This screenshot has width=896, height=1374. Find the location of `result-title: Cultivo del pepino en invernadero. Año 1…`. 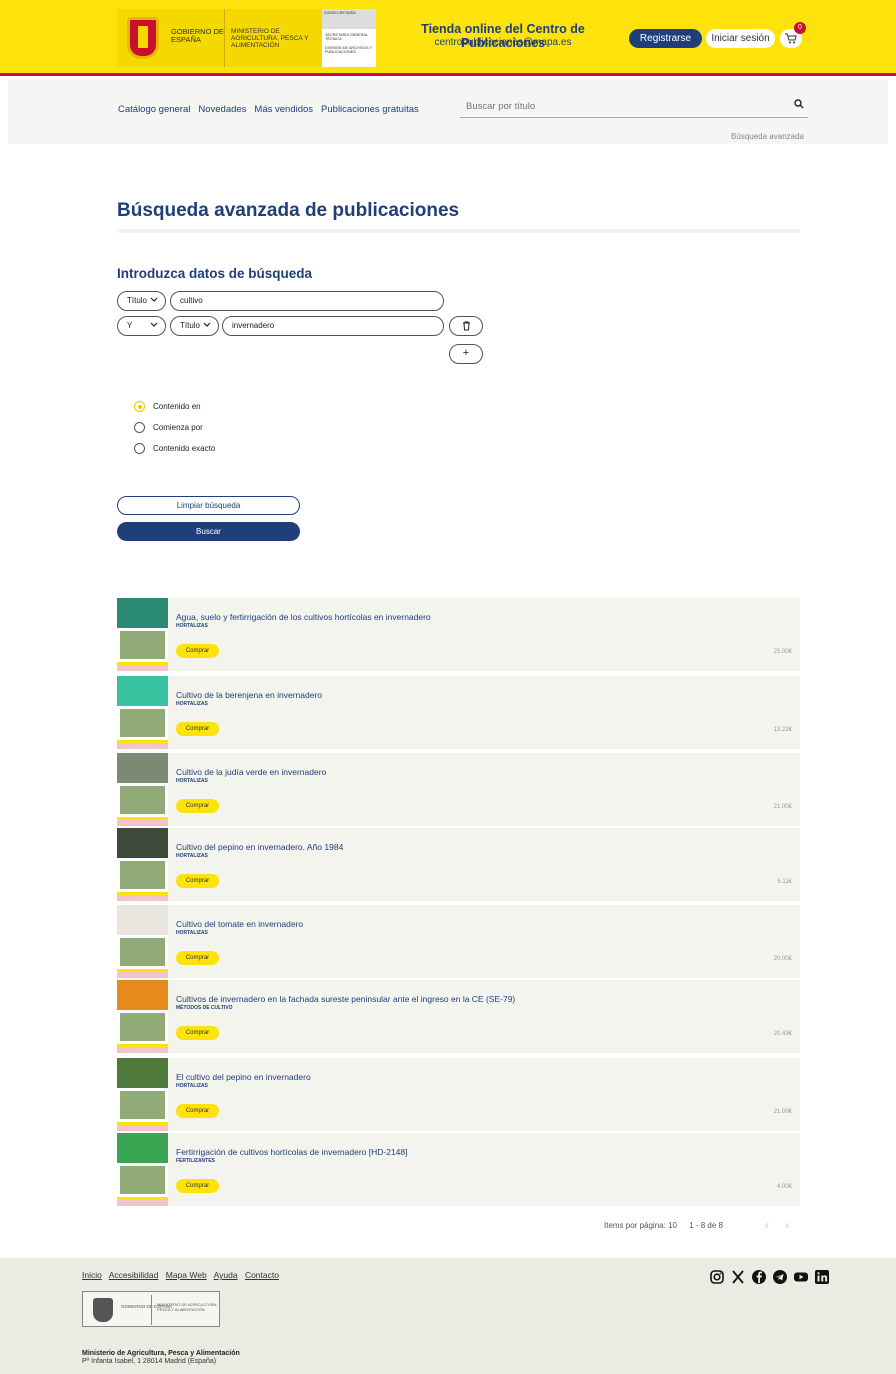

result-title: Cultivo del pepino en invernadero. Año 1… is located at coordinates (259, 847).